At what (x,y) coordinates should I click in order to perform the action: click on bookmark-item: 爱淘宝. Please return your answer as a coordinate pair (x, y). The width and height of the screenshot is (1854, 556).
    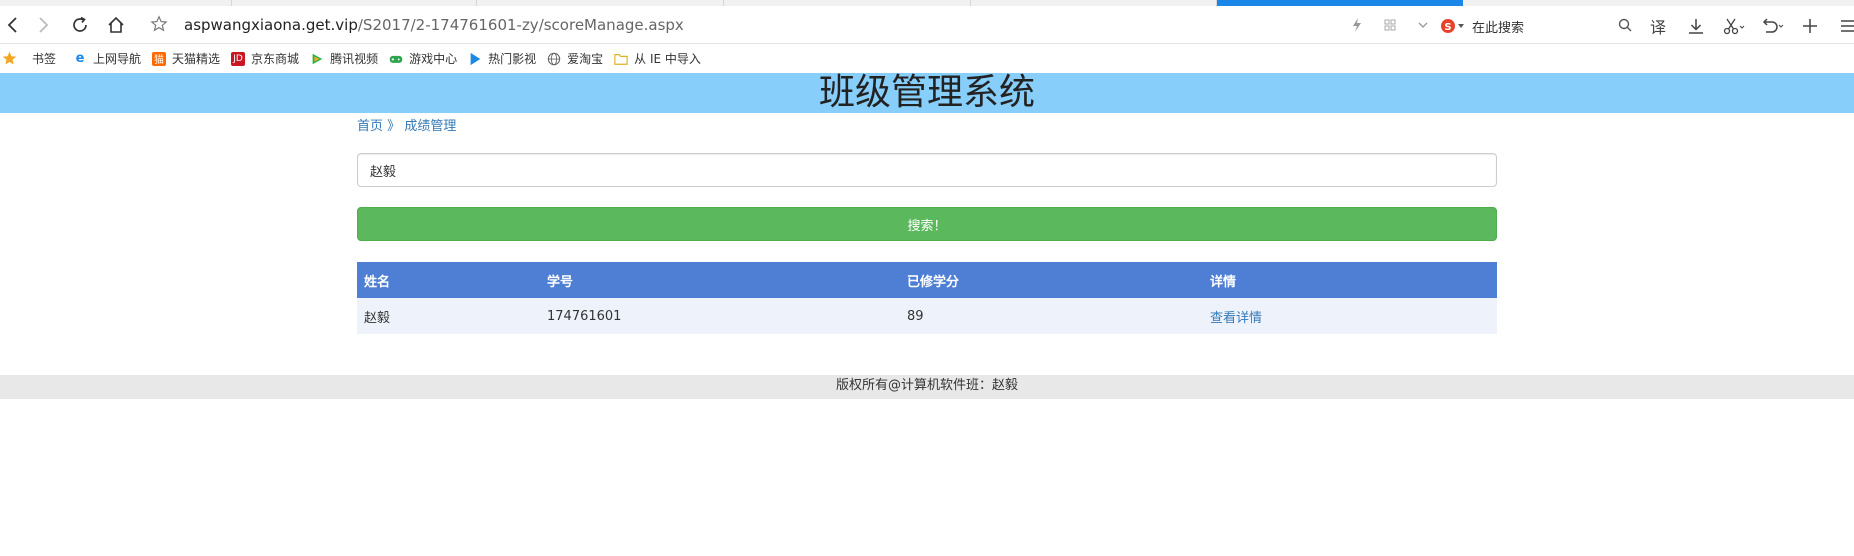
    Looking at the image, I should click on (575, 58).